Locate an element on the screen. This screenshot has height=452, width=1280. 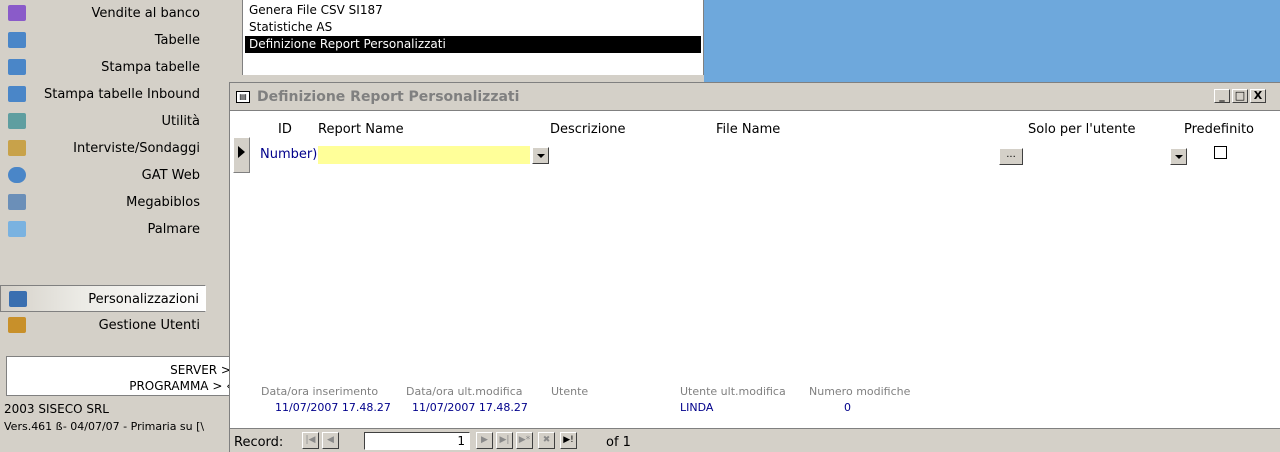
menu-item-vendite-al-banco: Vendite al banco is located at coordinates (103, 13).